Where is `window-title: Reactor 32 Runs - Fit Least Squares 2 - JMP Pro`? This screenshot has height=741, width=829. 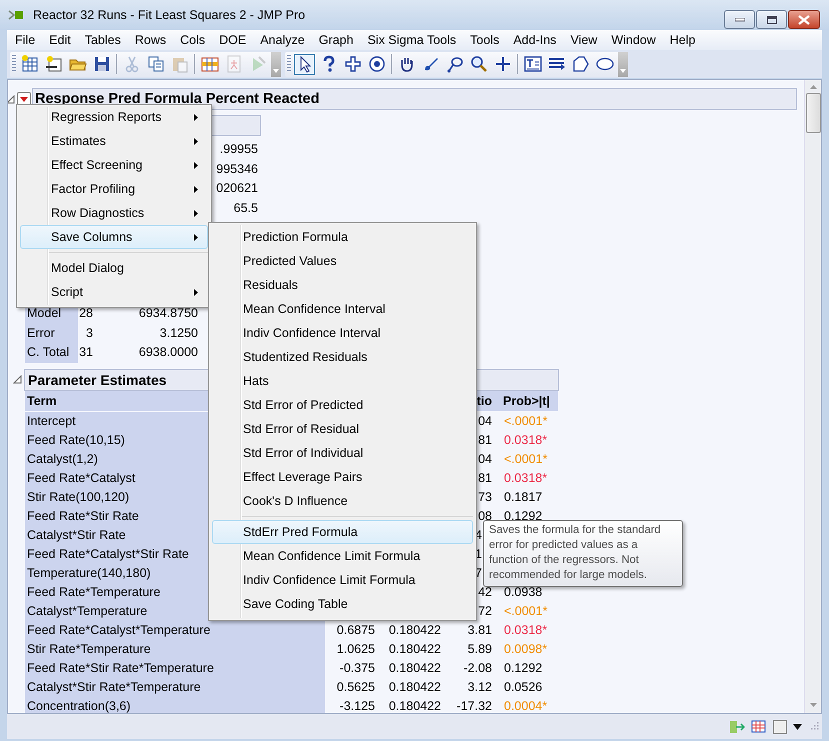 window-title: Reactor 32 Runs - Fit Least Squares 2 - JMP Pro is located at coordinates (169, 15).